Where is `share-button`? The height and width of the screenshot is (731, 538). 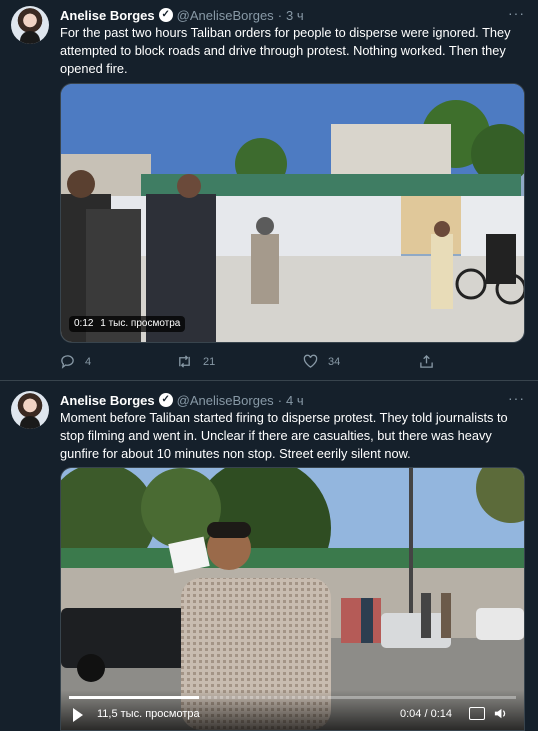 share-button is located at coordinates (426, 361).